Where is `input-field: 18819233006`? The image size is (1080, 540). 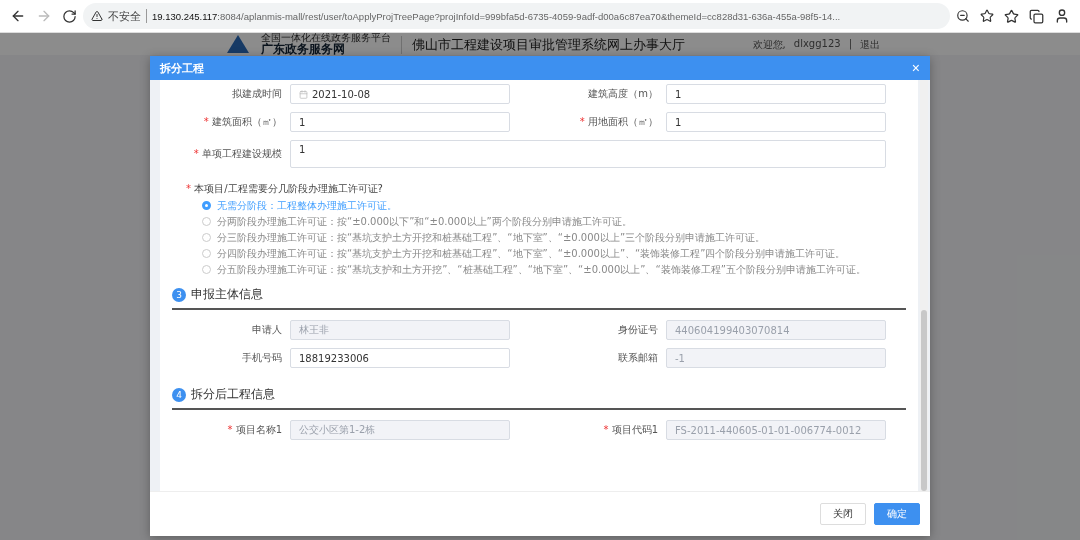 input-field: 18819233006 is located at coordinates (400, 358).